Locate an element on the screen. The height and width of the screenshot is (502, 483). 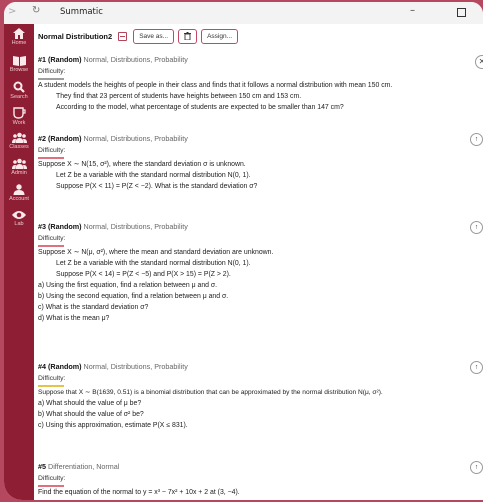
sidebar-label-classes: Classes is located at coordinates (19, 147).